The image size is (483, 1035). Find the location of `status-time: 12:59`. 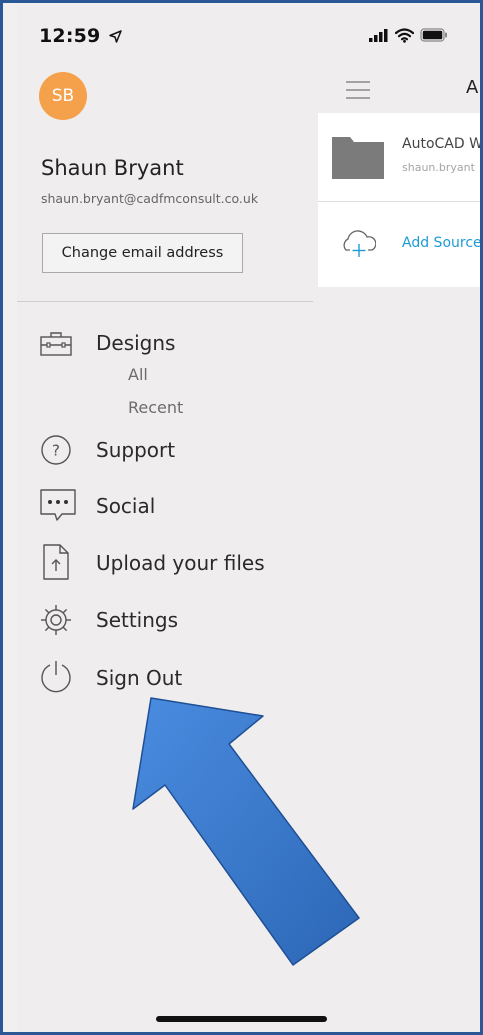

status-time: 12:59 is located at coordinates (81, 36).